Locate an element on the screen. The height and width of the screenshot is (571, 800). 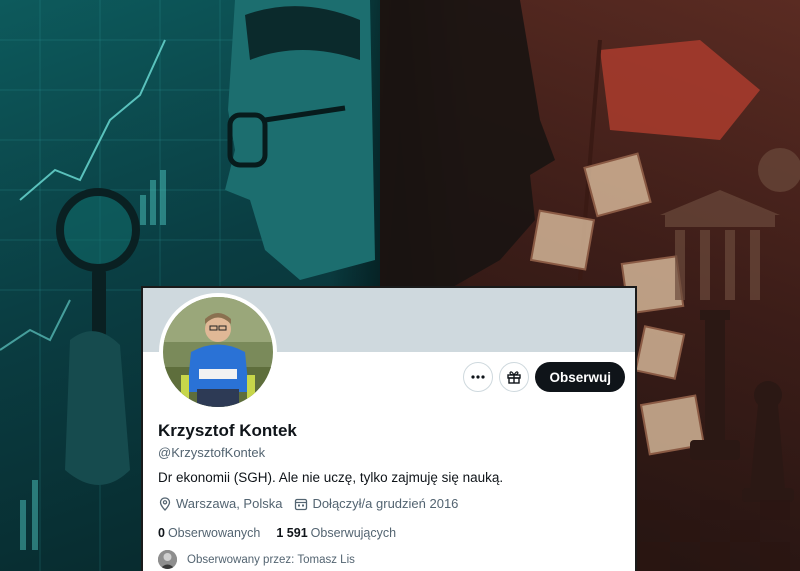
avatar-photo is located at coordinates (218, 352).